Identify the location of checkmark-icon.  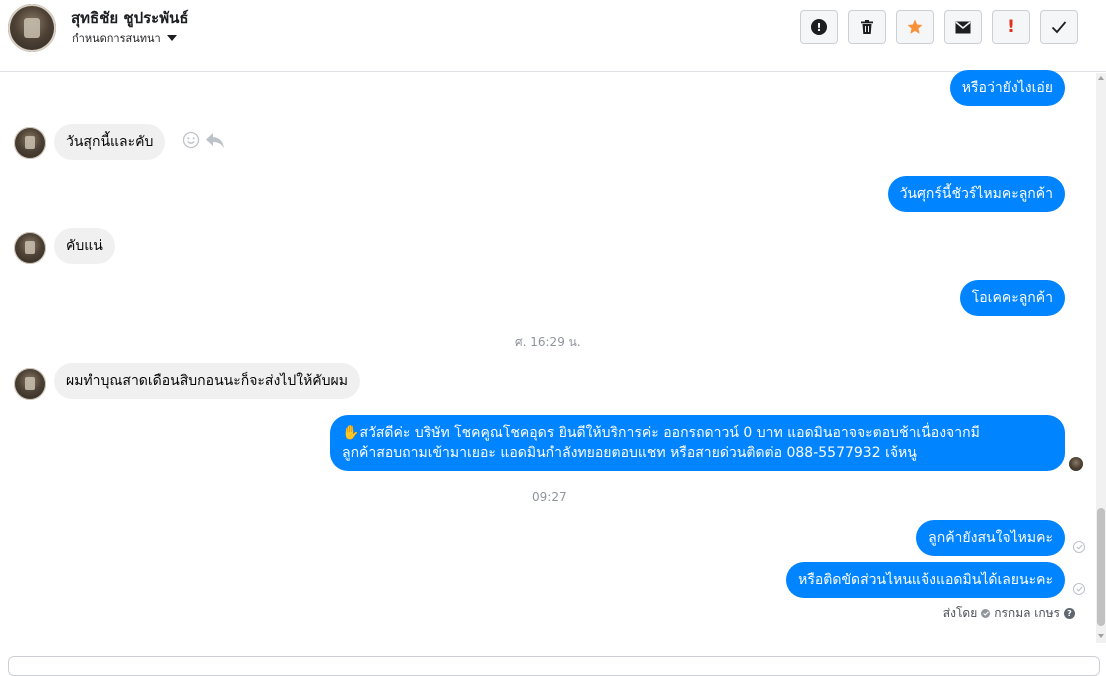
(1059, 27).